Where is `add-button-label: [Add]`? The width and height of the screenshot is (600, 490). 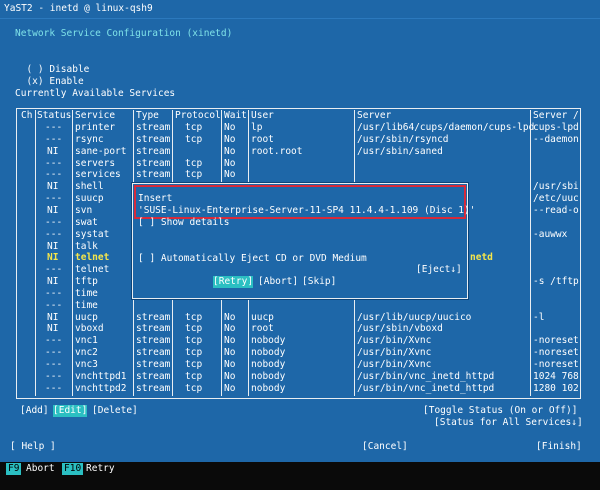 add-button-label: [Add] is located at coordinates (34, 410).